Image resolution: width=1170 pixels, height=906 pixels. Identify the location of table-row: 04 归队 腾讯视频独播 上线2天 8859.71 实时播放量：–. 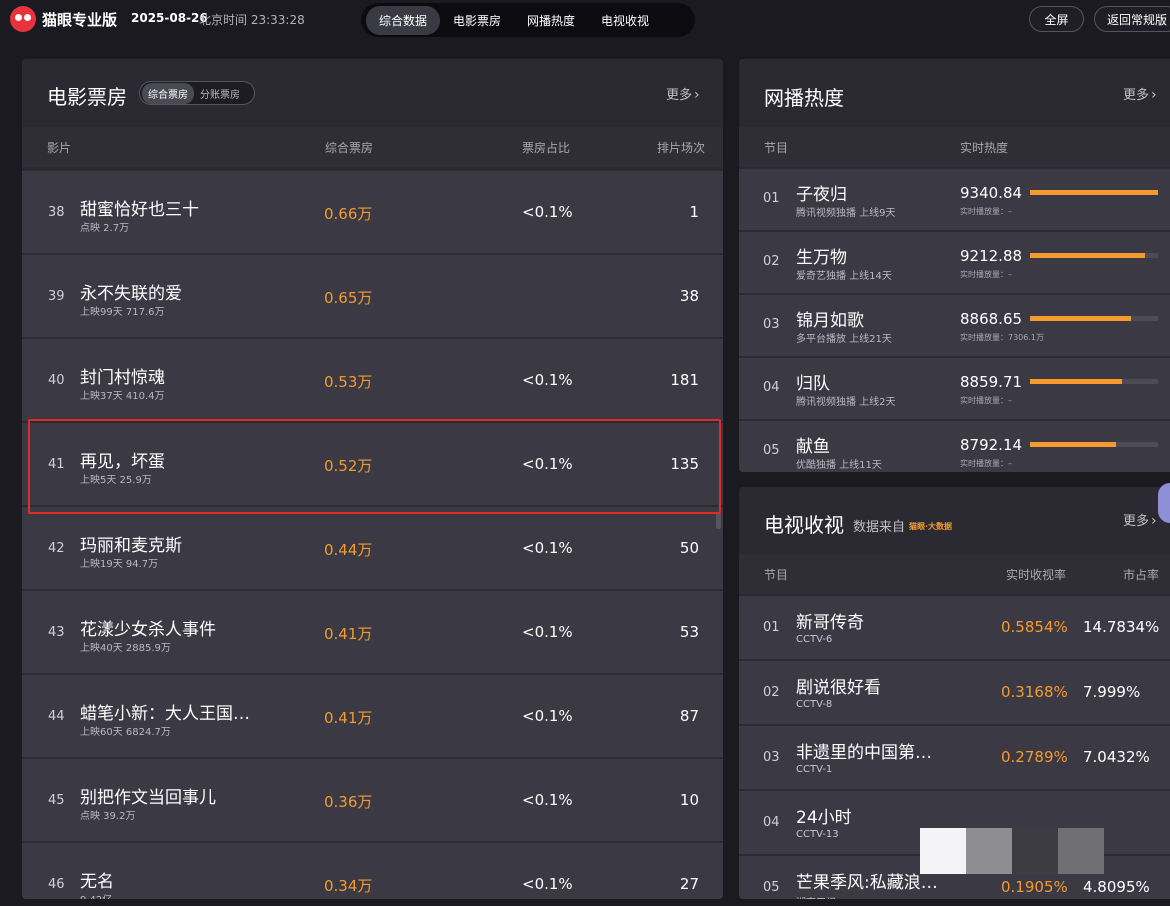
(954, 388).